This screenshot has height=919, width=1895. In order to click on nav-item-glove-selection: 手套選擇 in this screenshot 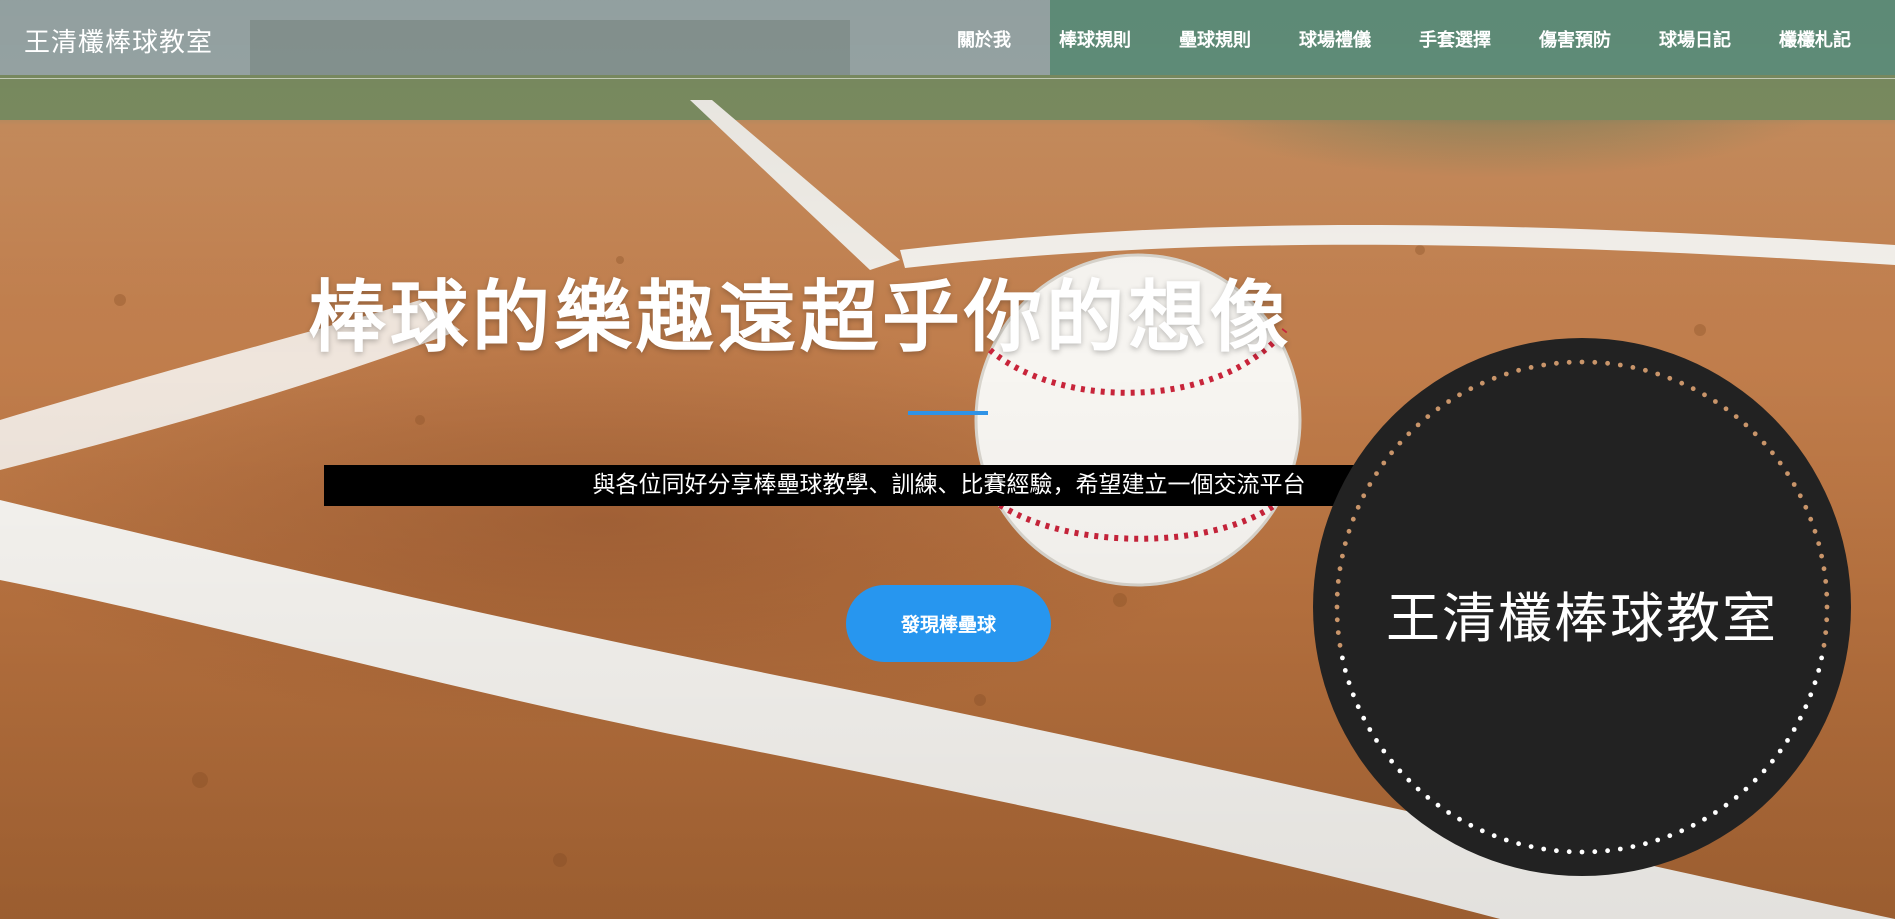, I will do `click(1455, 39)`.